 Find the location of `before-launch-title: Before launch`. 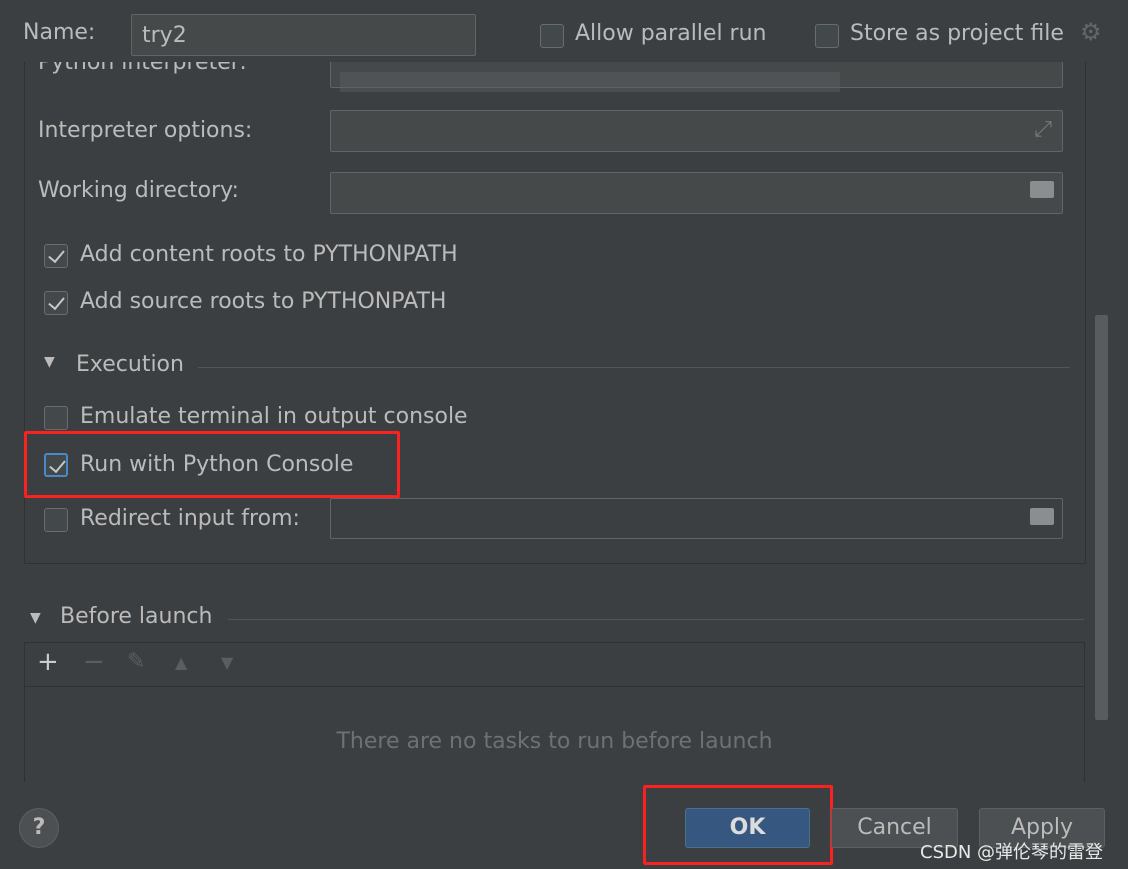

before-launch-title: Before launch is located at coordinates (136, 616).